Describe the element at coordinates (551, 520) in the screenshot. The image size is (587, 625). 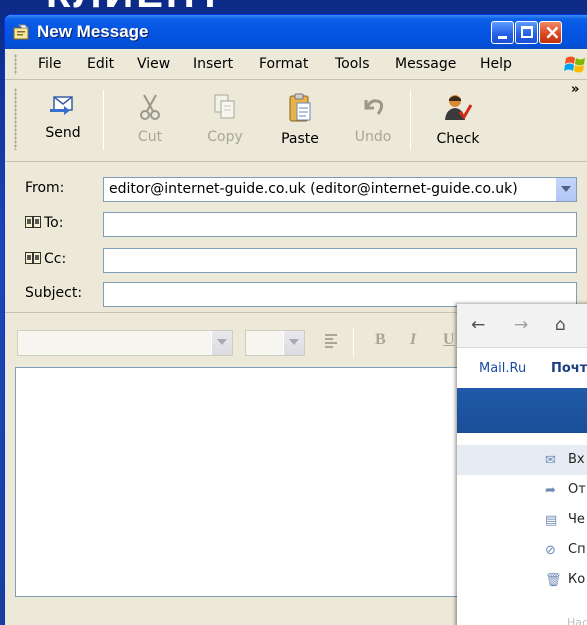
I see `draft-icon: ▤` at that location.